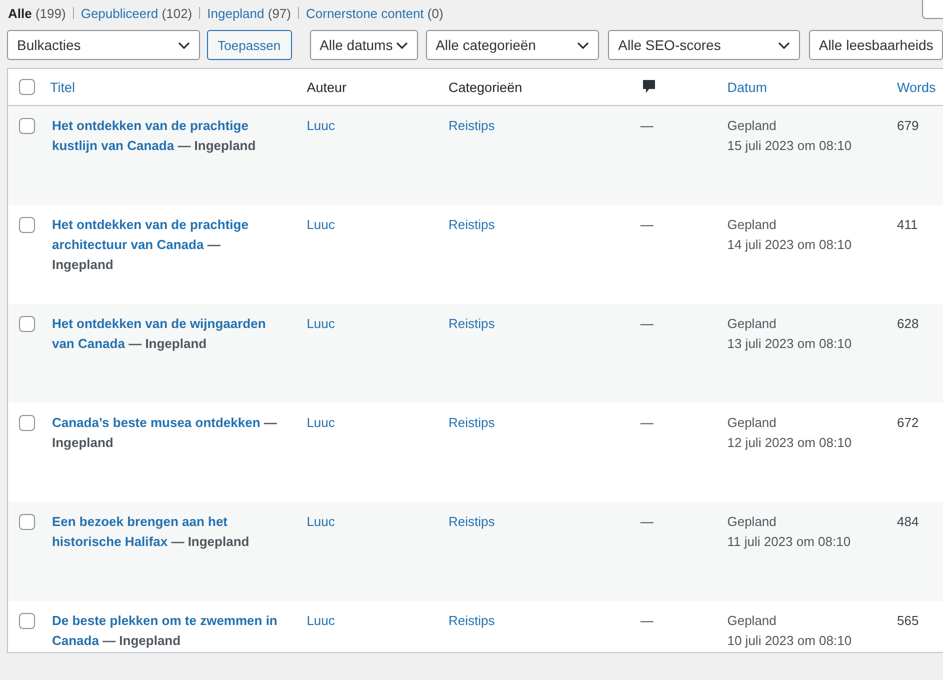 This screenshot has height=680, width=943. I want to click on word-count: 484, so click(908, 522).